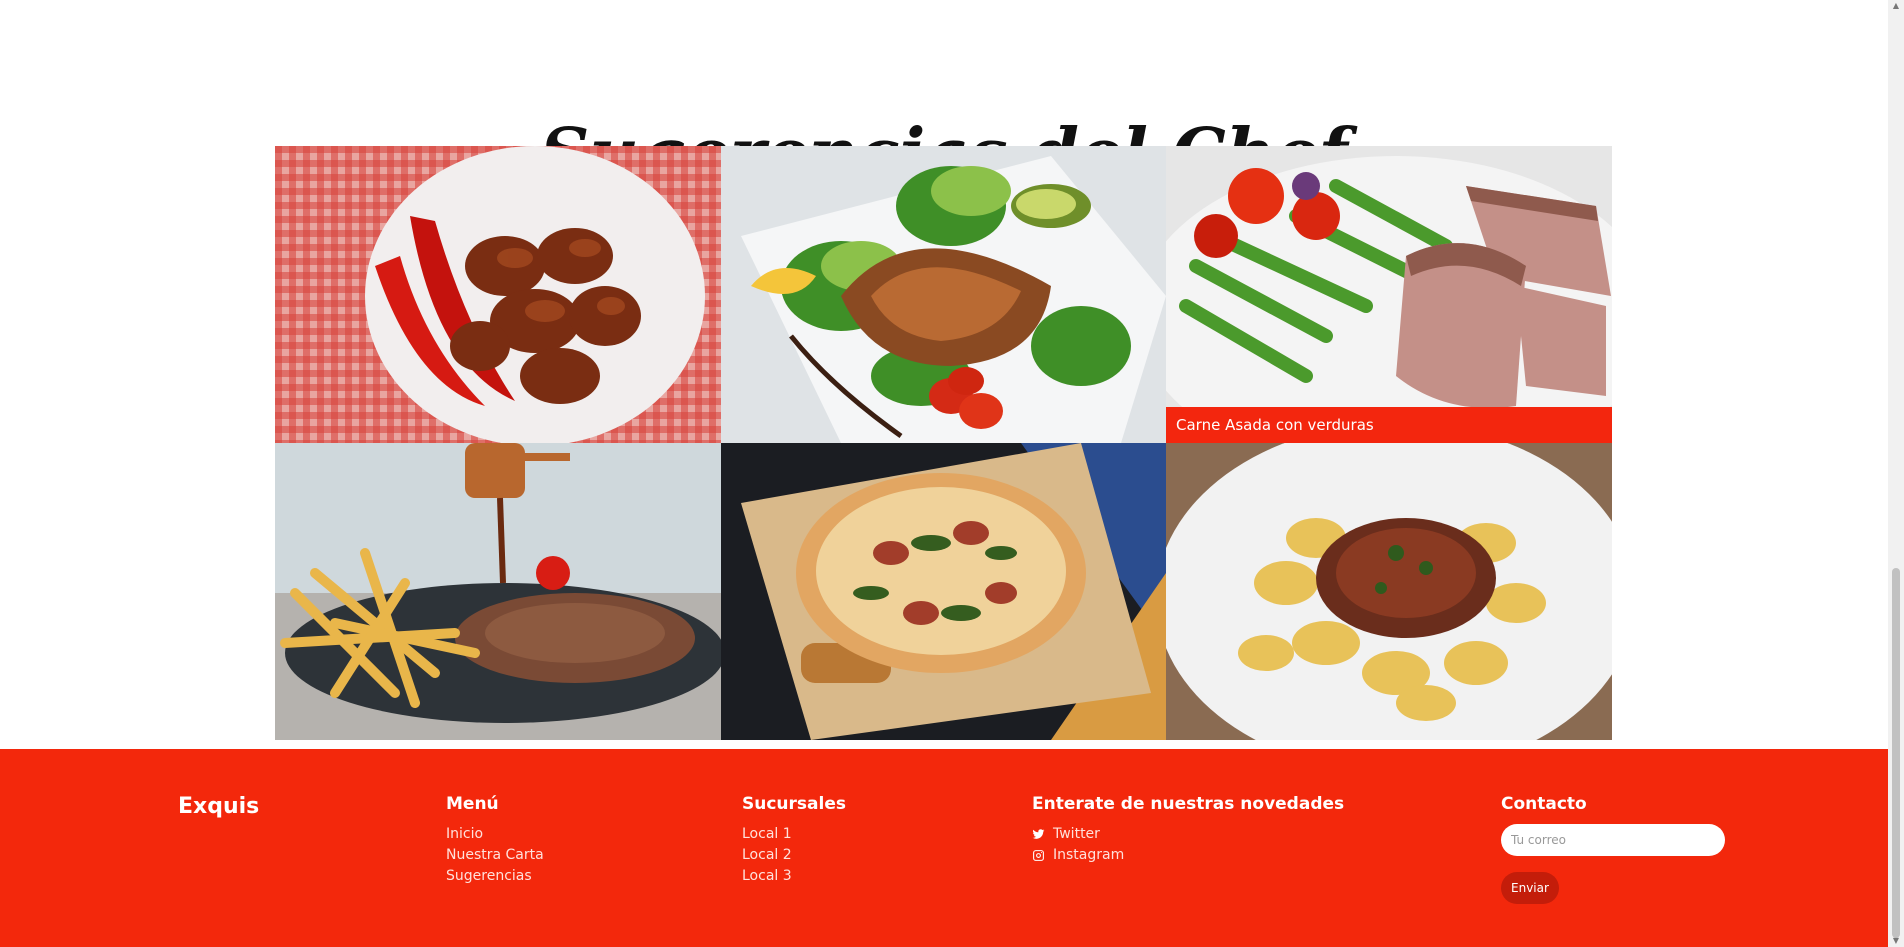 The height and width of the screenshot is (947, 1904). I want to click on instagram-link: Instagram, so click(1188, 855).